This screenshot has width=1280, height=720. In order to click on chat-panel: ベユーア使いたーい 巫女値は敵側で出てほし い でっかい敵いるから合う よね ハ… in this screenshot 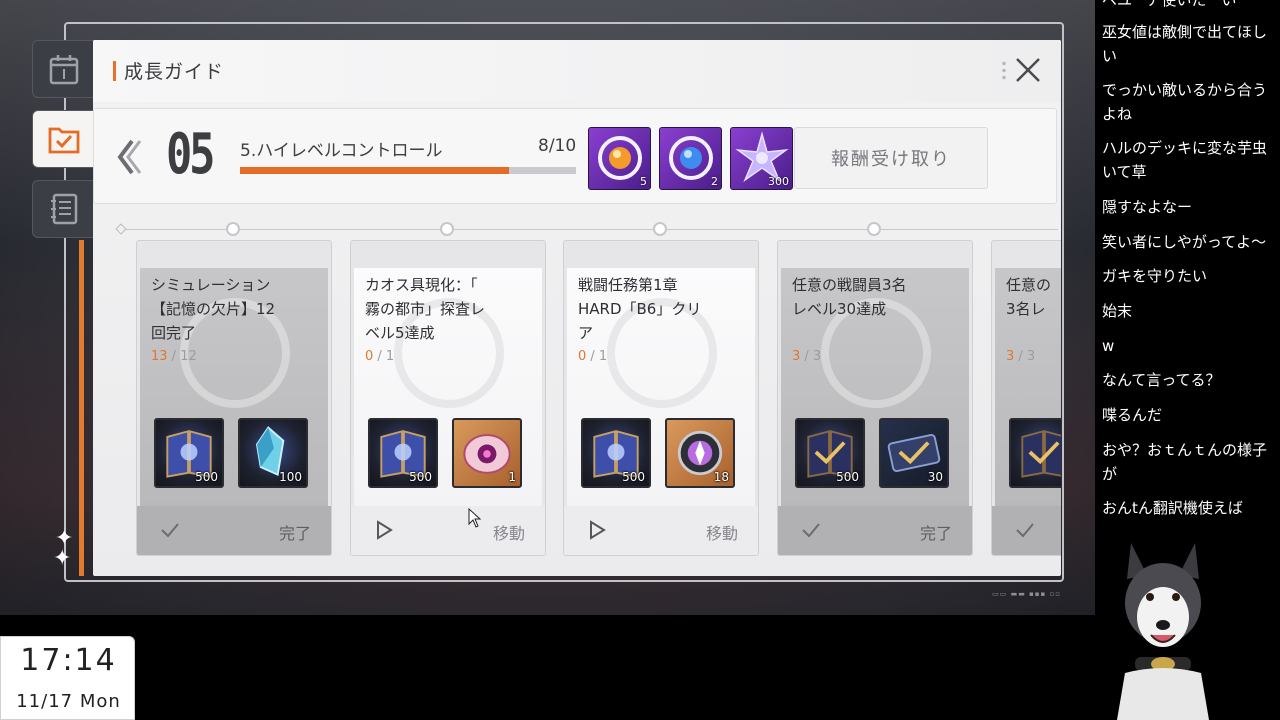, I will do `click(1187, 360)`.